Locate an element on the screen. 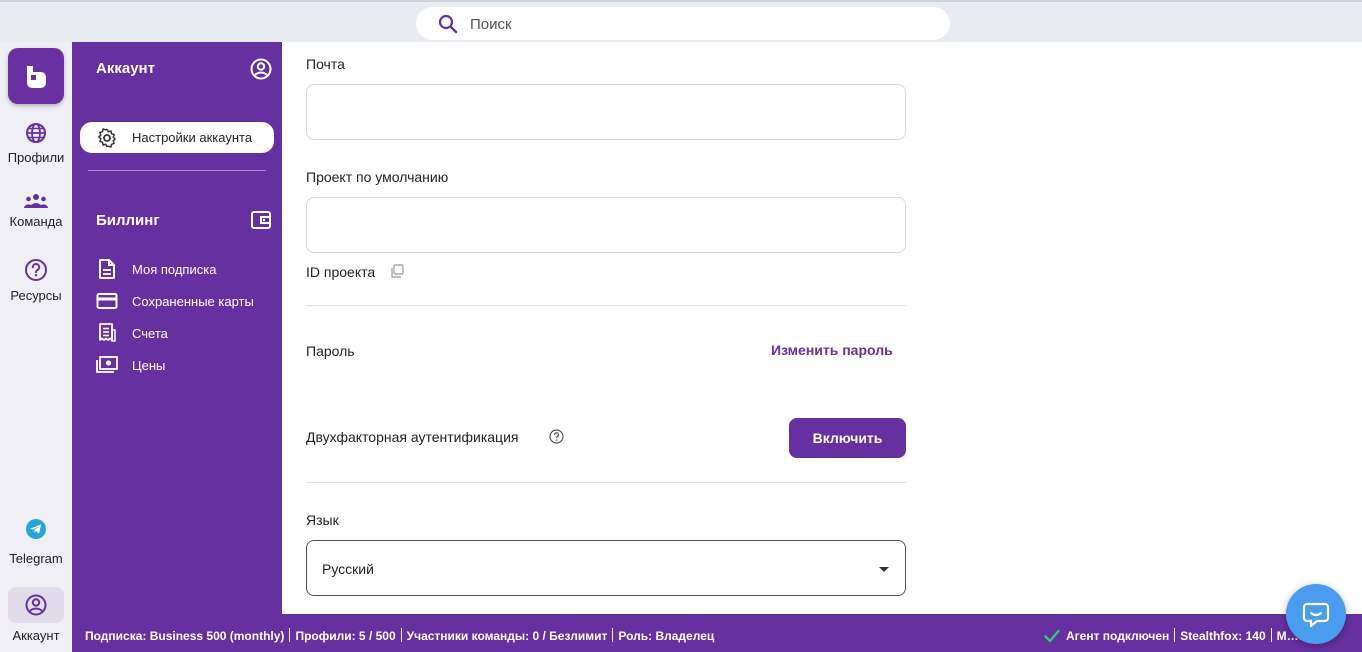  globe-icon is located at coordinates (36, 133).